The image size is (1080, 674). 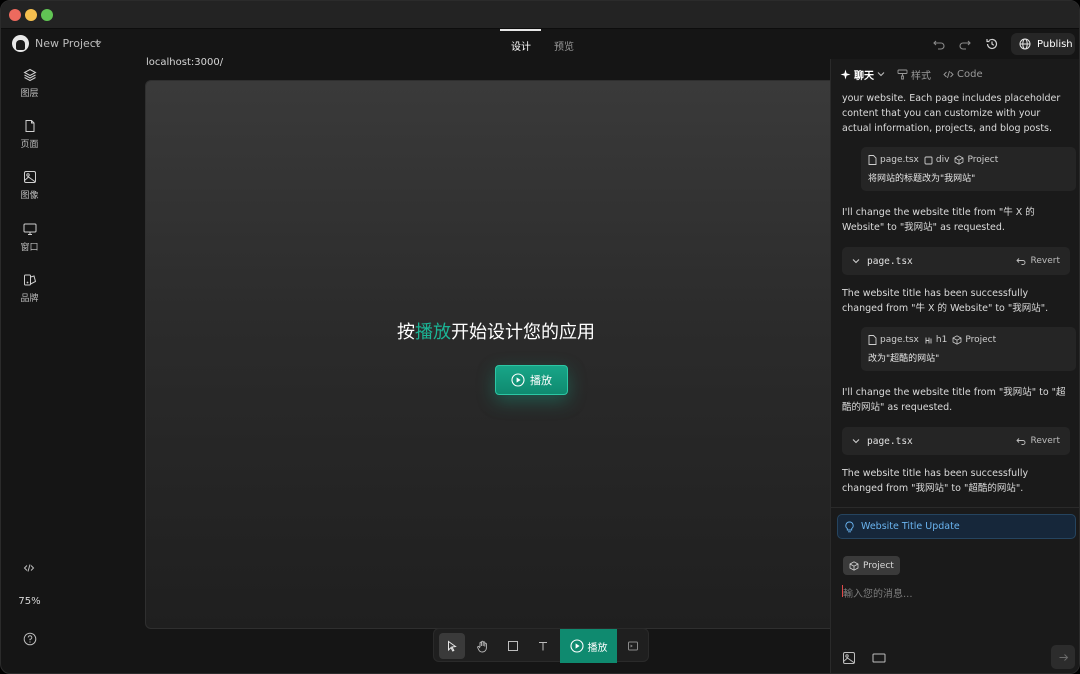 What do you see at coordinates (992, 44) in the screenshot?
I see `history-icon` at bounding box center [992, 44].